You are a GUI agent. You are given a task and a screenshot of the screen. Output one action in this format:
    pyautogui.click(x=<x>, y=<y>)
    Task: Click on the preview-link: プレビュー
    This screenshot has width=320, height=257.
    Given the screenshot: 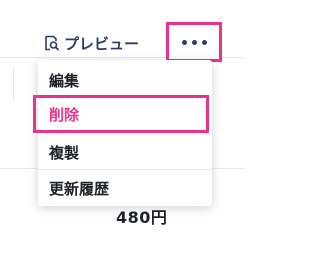 What is the action you would take?
    pyautogui.click(x=91, y=43)
    